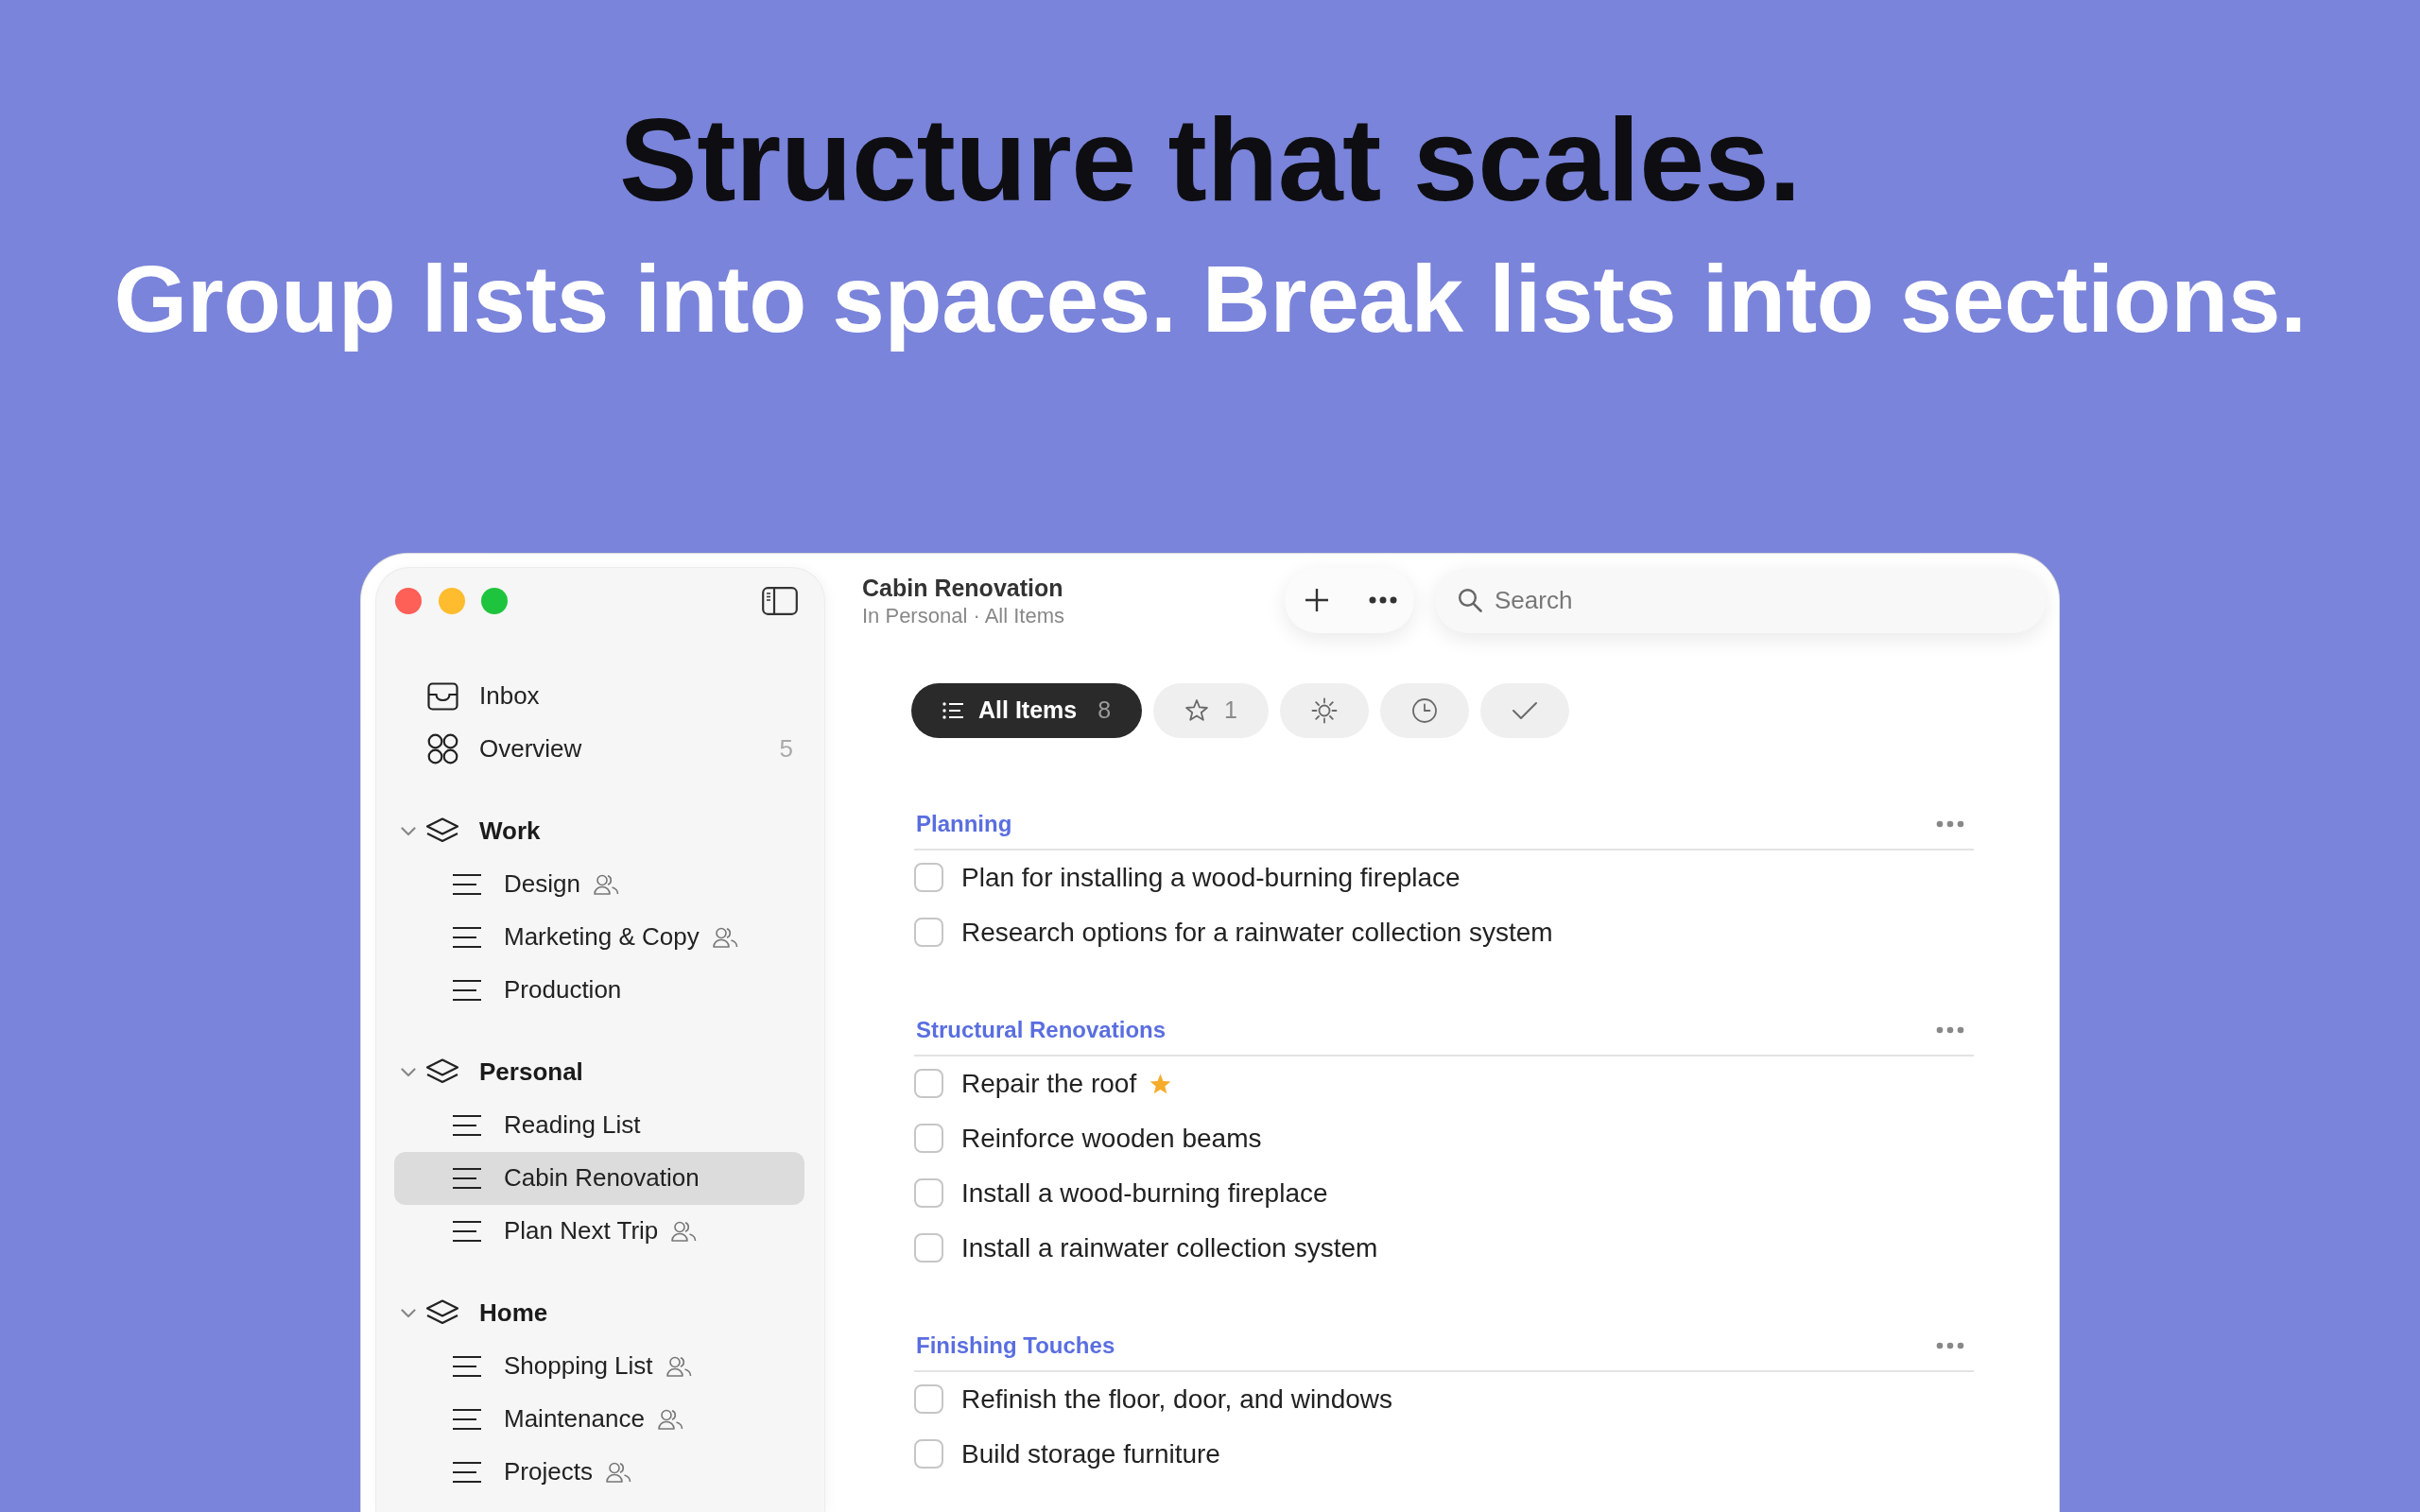  Describe the element at coordinates (1197, 710) in the screenshot. I see `star-icon` at that location.